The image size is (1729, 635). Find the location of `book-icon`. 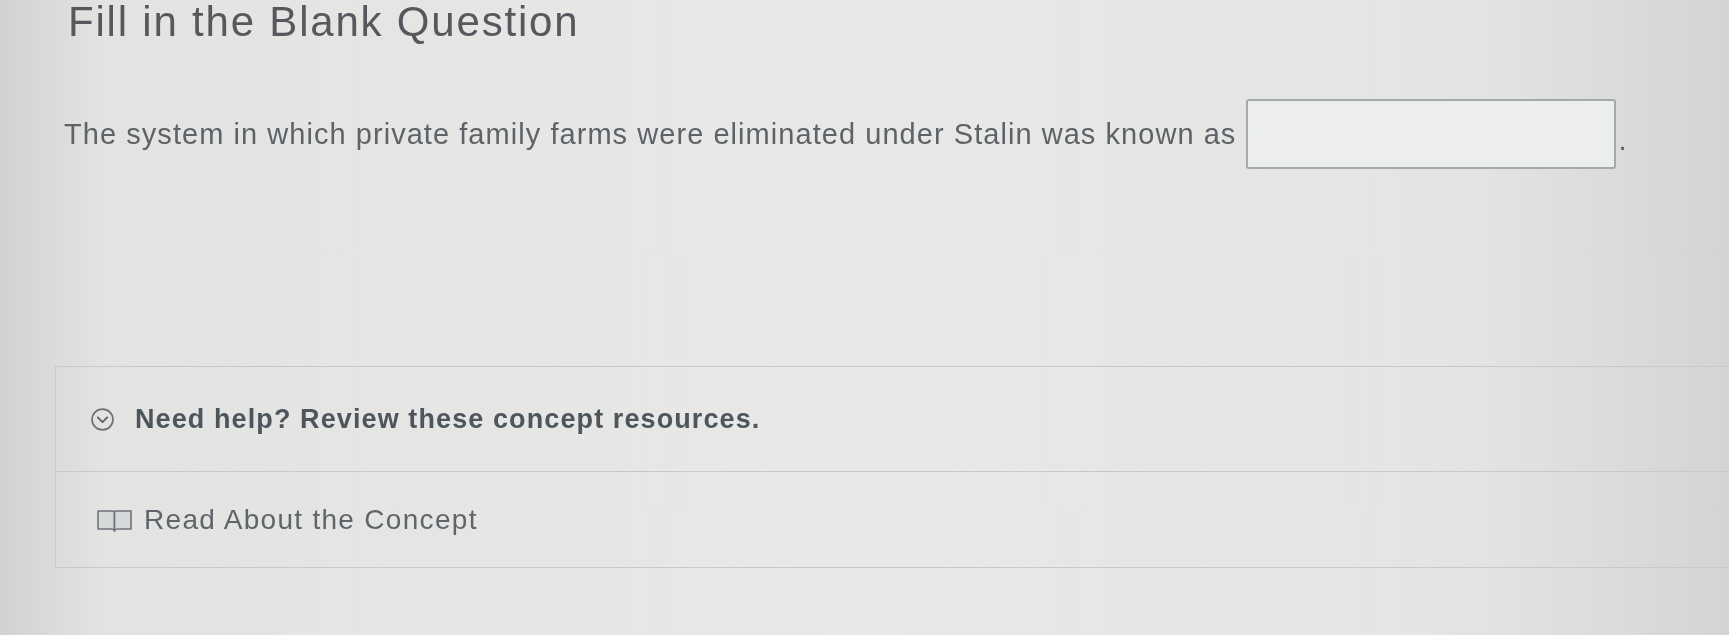

book-icon is located at coordinates (114, 519).